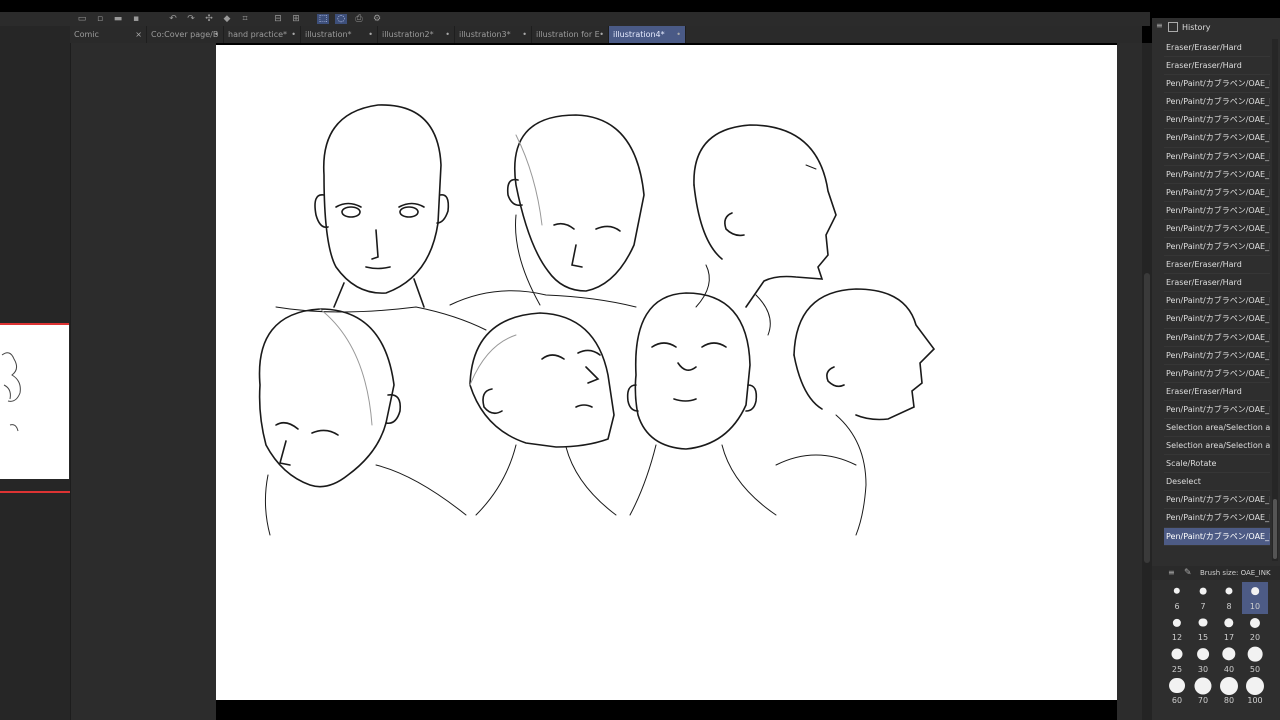 The image size is (1280, 720). I want to click on brush-size-label: 17, so click(1229, 637).